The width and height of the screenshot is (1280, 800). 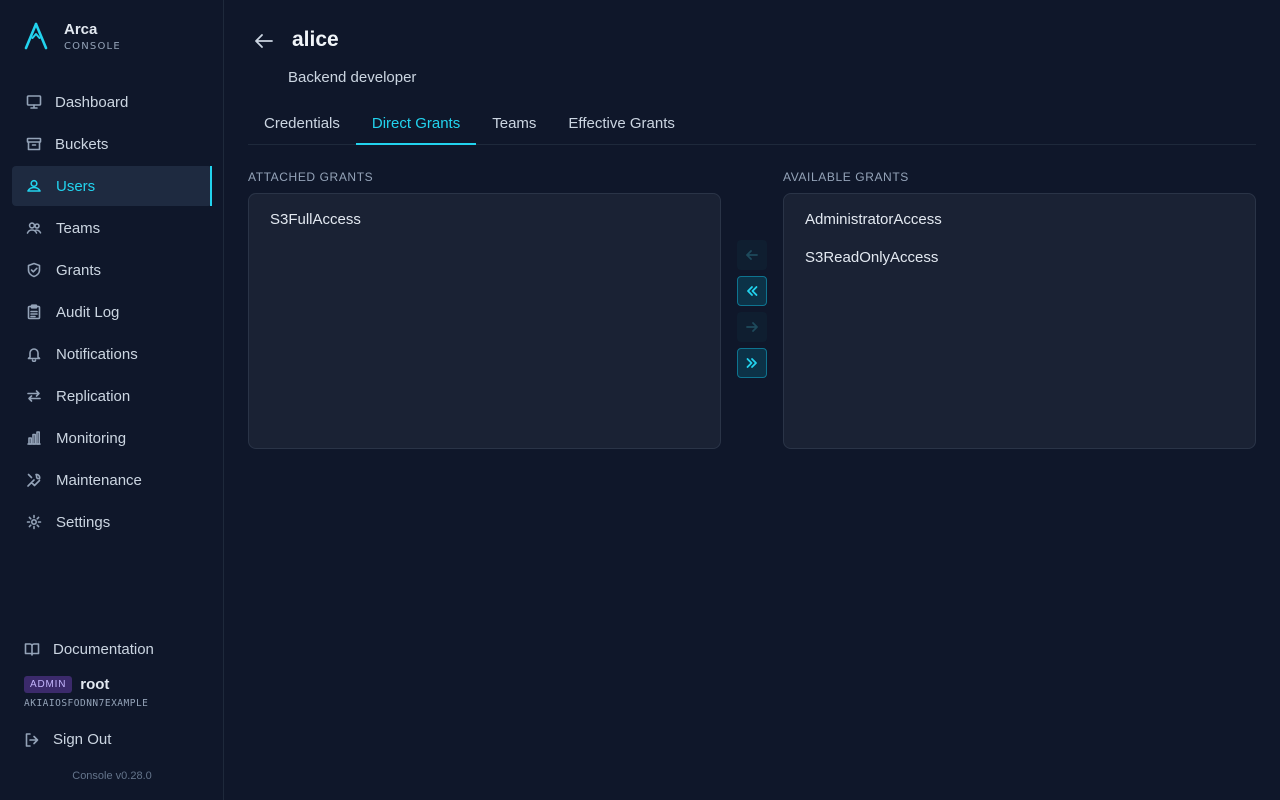 I want to click on sidebar-item-label: Grants, so click(x=79, y=270).